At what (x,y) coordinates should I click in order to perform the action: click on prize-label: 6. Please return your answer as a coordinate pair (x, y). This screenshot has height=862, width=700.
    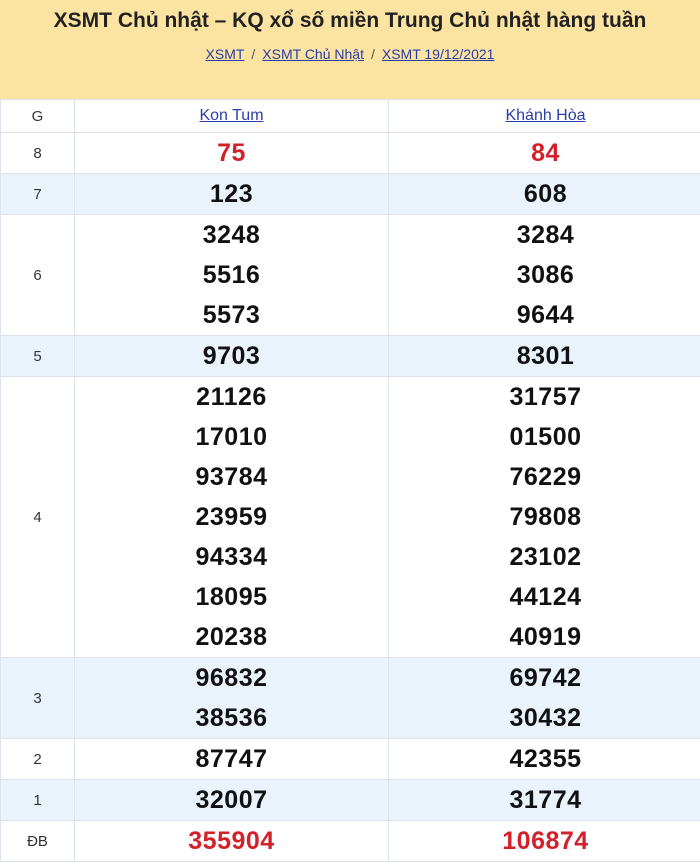
    Looking at the image, I should click on (38, 275).